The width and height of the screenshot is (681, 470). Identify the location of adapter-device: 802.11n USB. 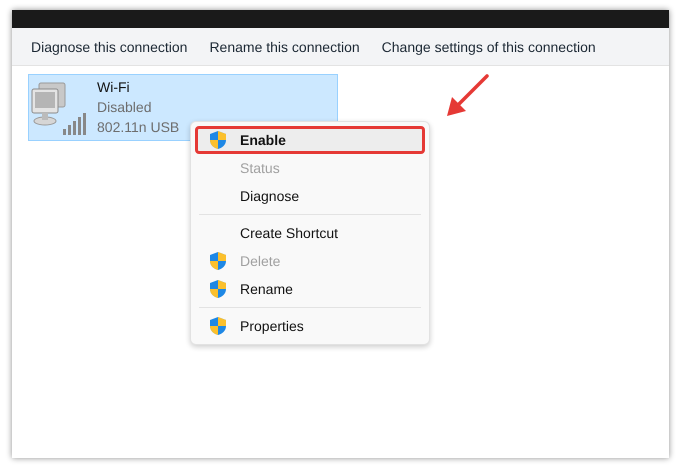
(138, 127).